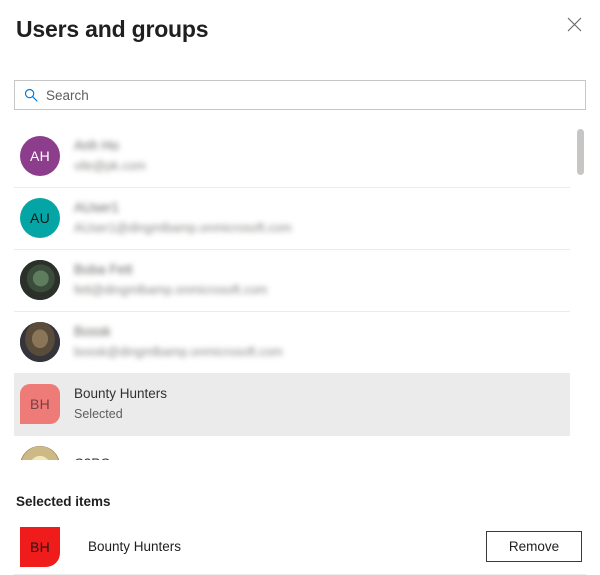 The image size is (600, 575). I want to click on close-button, so click(574, 24).